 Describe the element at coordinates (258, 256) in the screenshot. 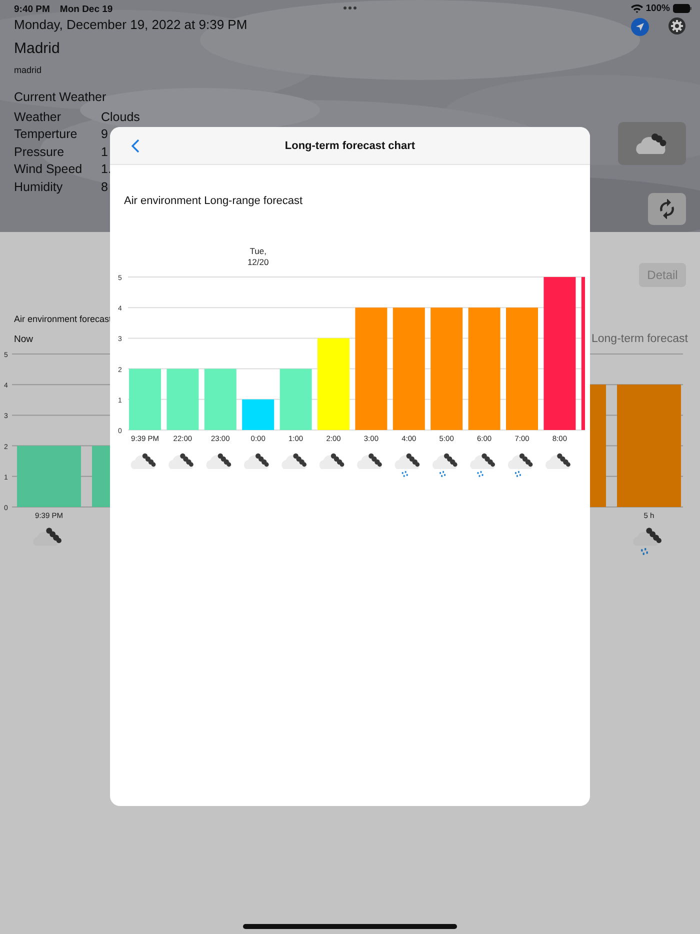

I see `day-label: Tue, 12/20` at that location.